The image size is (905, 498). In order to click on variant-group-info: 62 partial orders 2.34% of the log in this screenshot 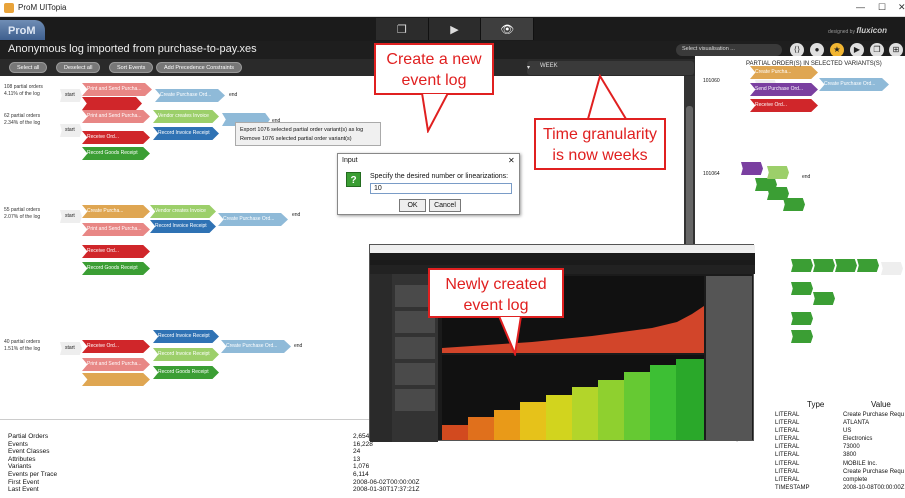, I will do `click(22, 119)`.